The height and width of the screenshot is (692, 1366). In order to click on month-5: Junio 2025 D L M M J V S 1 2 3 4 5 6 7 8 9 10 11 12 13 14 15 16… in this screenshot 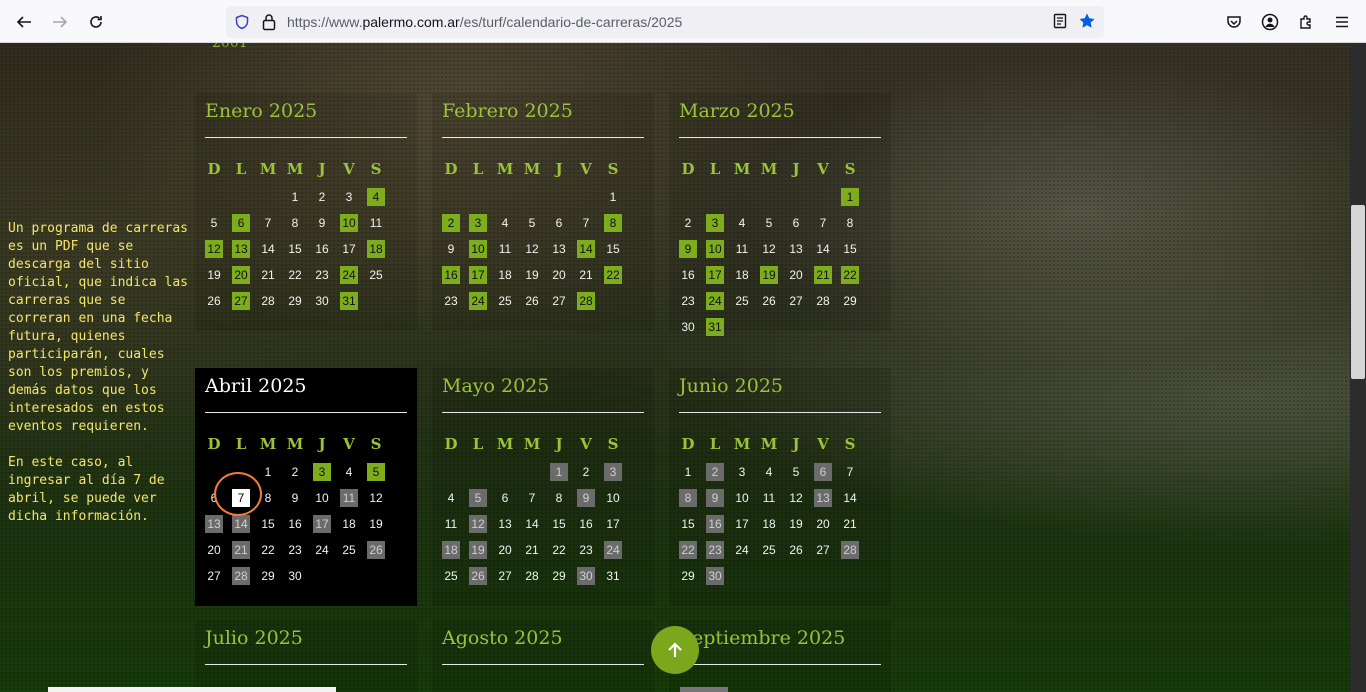, I will do `click(780, 487)`.